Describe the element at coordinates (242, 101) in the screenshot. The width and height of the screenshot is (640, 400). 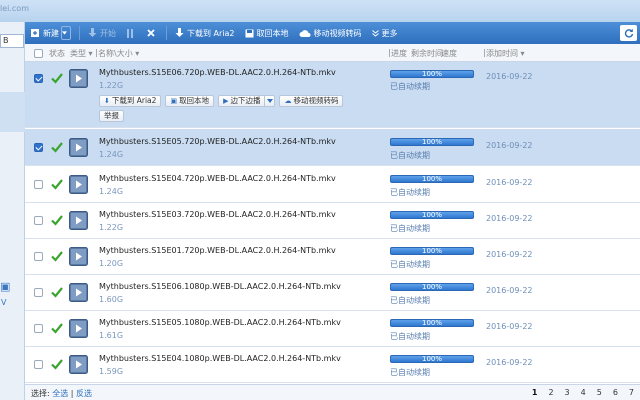
I see `stream-play-button: ▶ 边下边播` at that location.